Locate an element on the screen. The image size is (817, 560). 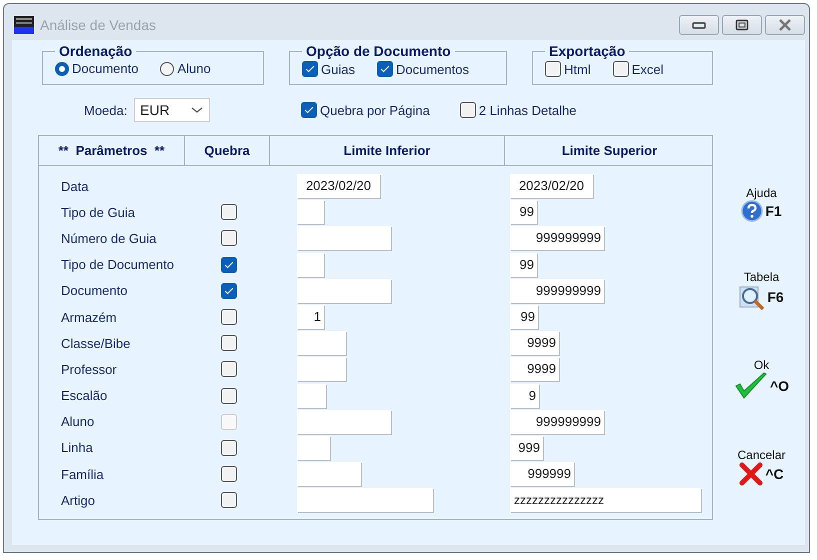
parameter-label: Artigo is located at coordinates (78, 500).